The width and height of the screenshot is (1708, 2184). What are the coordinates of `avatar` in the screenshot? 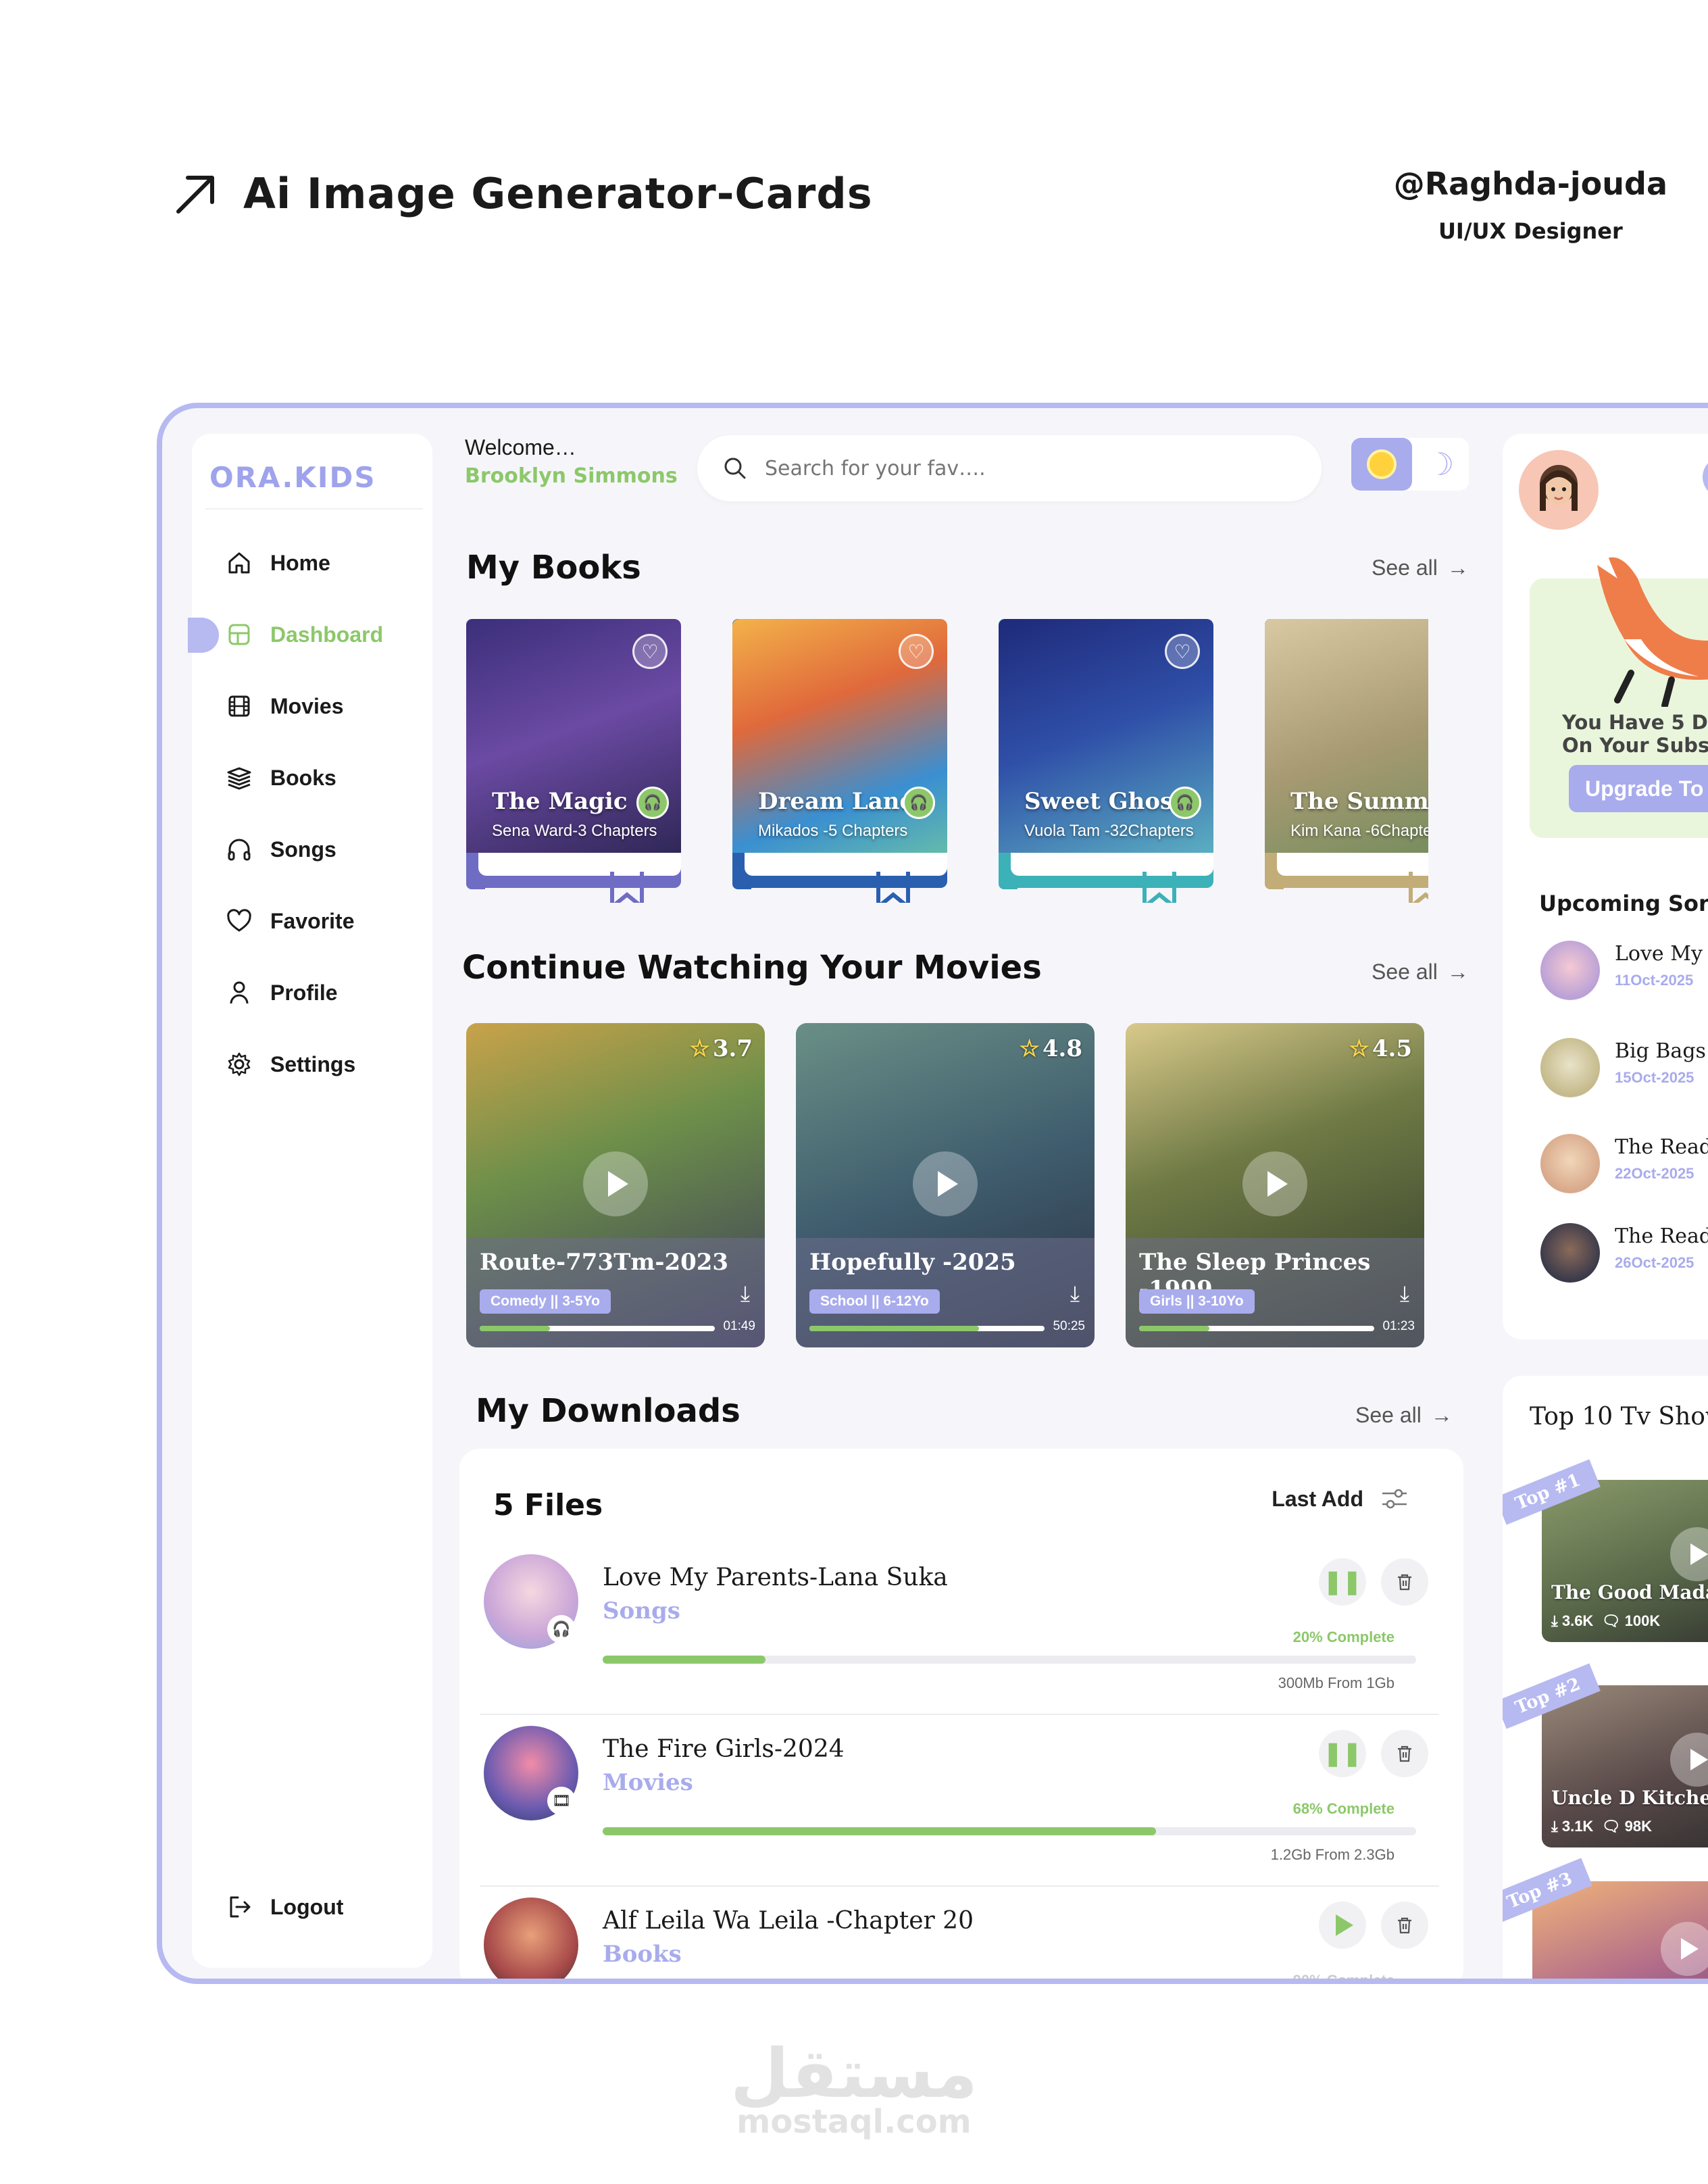 It's located at (1559, 490).